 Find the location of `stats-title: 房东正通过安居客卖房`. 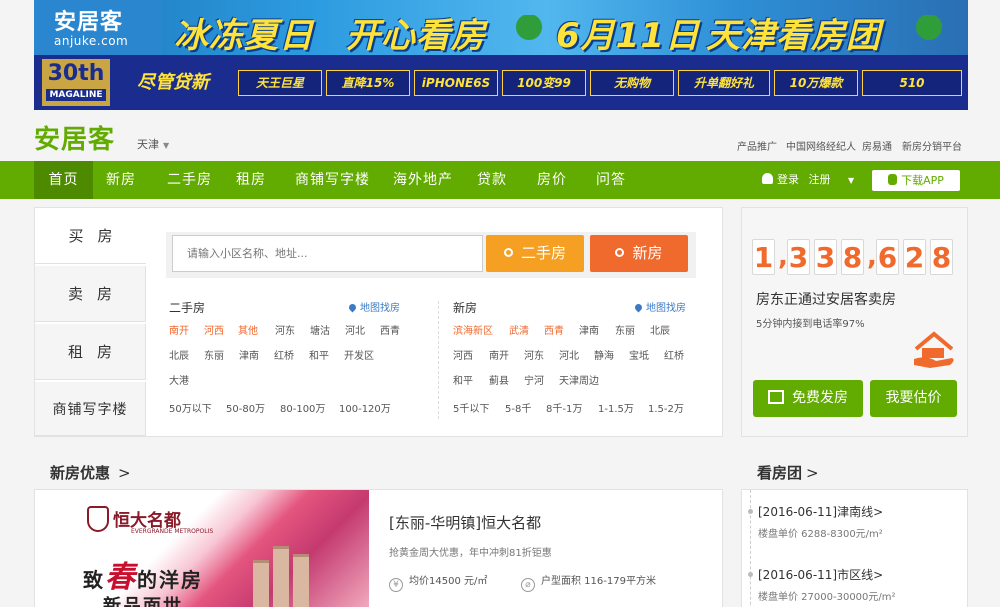

stats-title: 房东正通过安居客卖房 is located at coordinates (826, 300).